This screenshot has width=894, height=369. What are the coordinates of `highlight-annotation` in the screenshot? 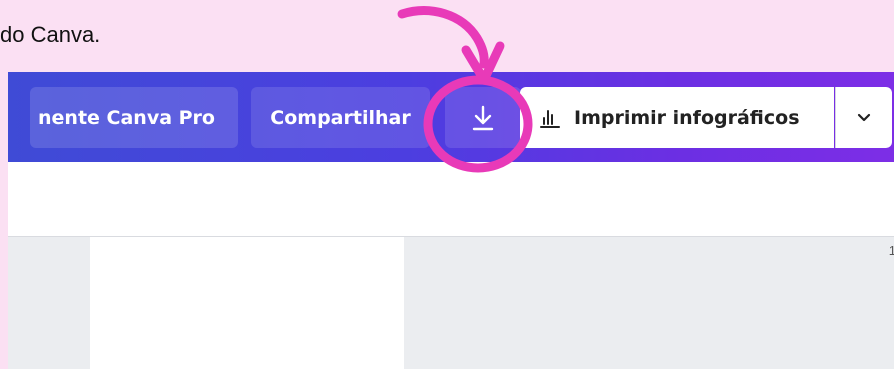 It's located at (465, 89).